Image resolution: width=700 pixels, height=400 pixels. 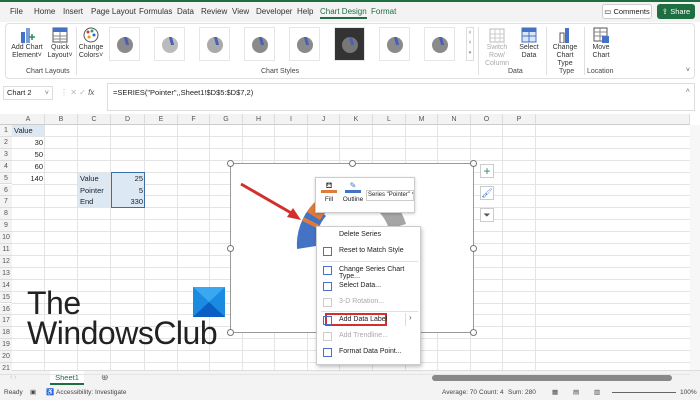 I want to click on row-header-5: 5, so click(x=6, y=178).